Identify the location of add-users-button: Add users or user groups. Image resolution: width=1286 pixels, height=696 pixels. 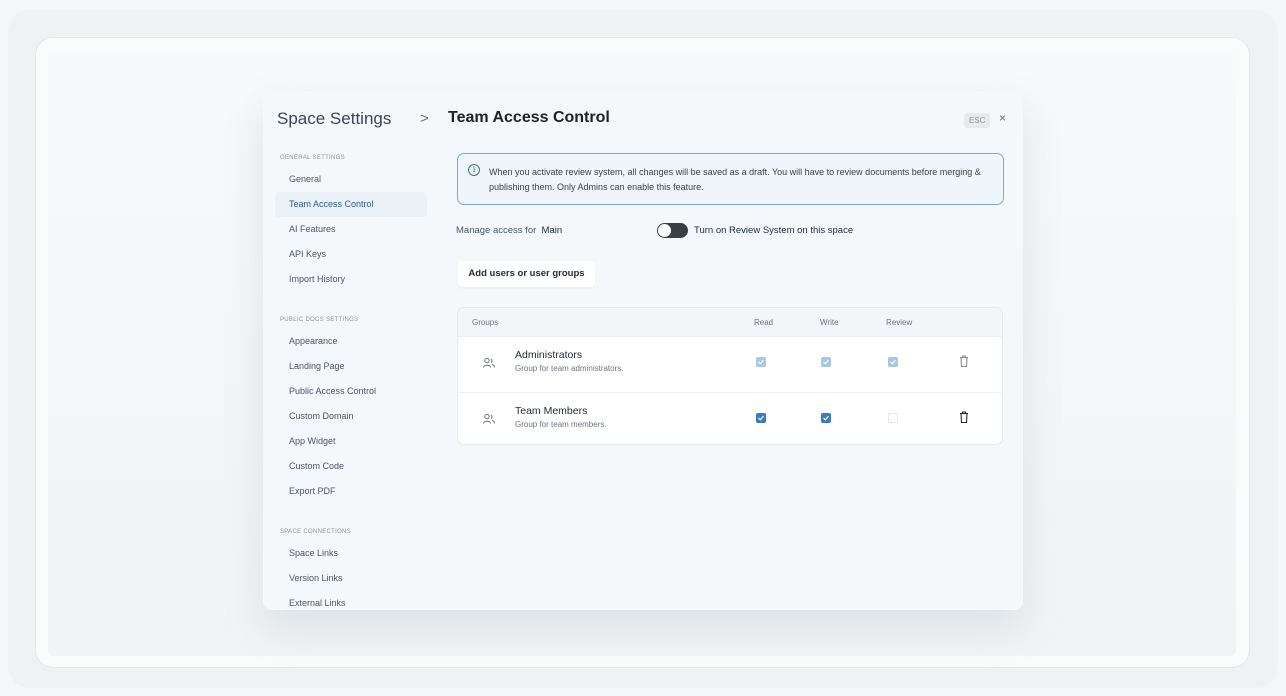
(526, 274).